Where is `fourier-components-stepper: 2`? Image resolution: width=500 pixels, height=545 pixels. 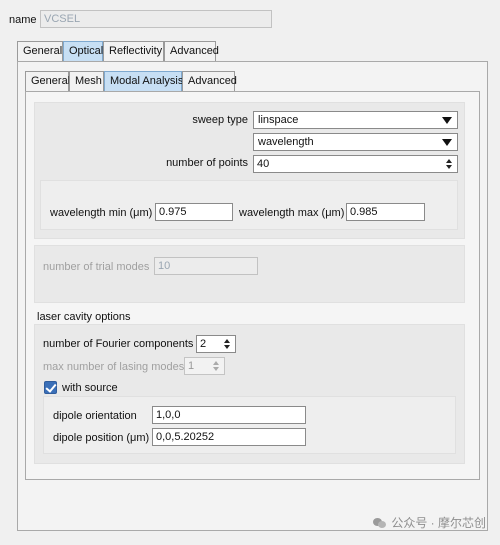 fourier-components-stepper: 2 is located at coordinates (216, 344).